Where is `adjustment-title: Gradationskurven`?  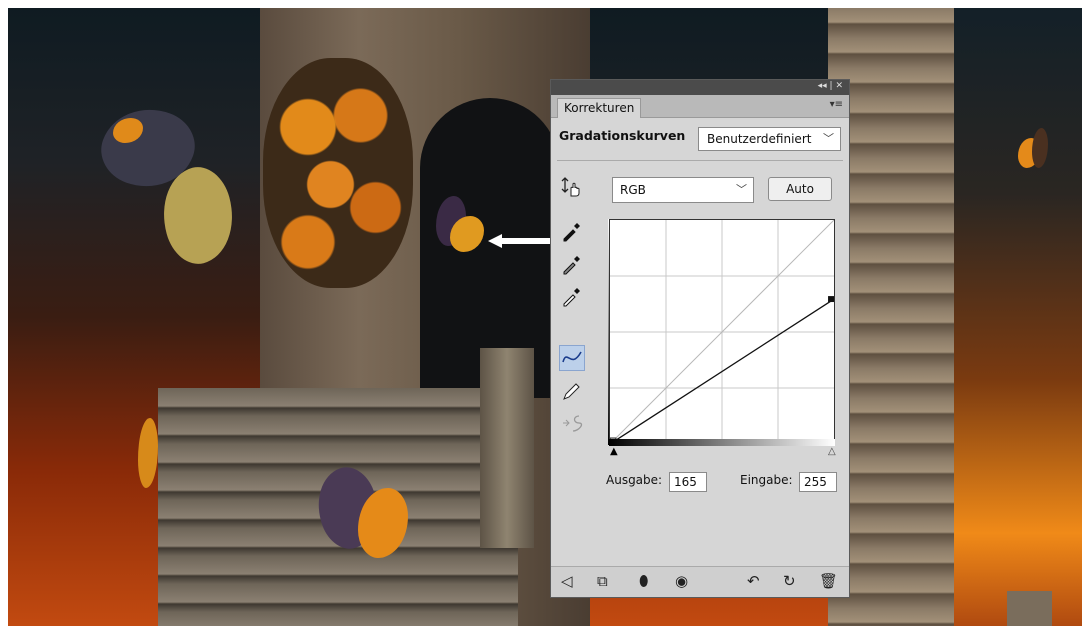 adjustment-title: Gradationskurven is located at coordinates (622, 135).